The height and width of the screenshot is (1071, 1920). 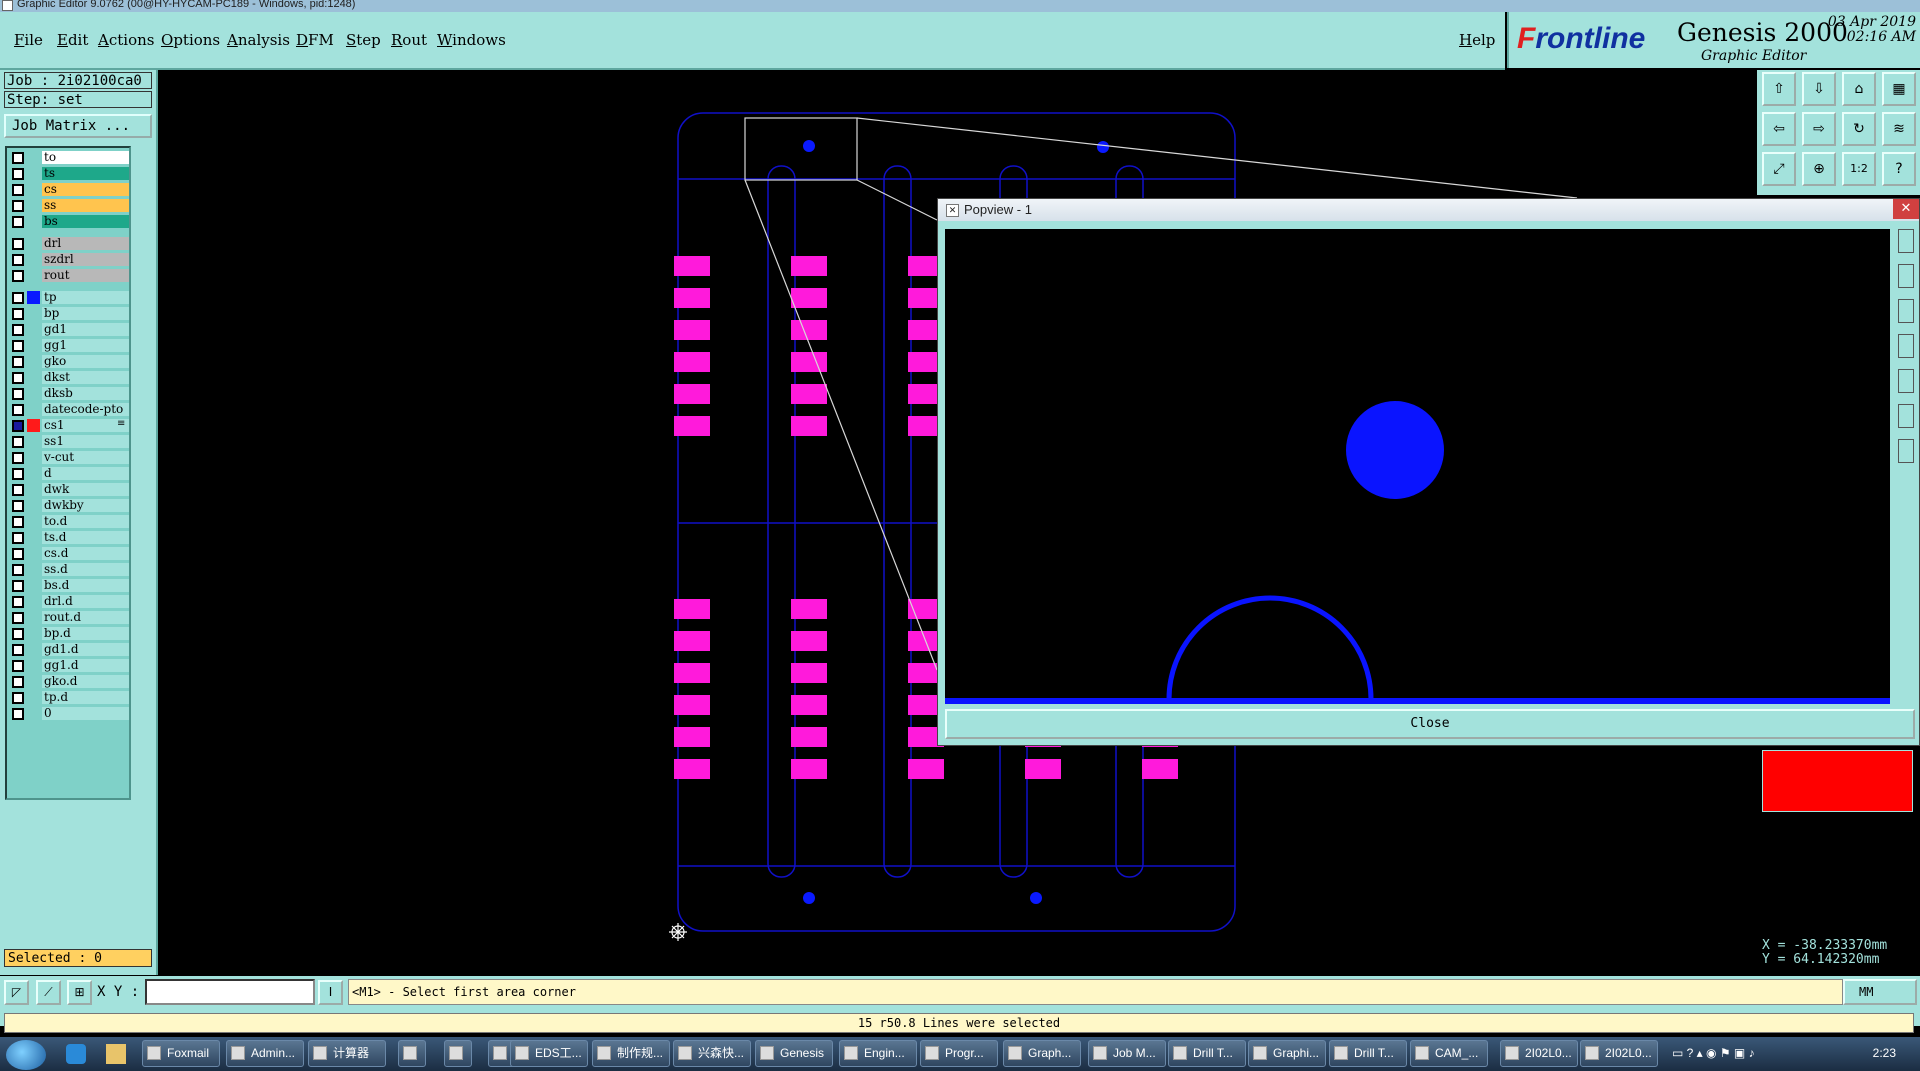 What do you see at coordinates (1880, 992) in the screenshot?
I see `units-selector: MM` at bounding box center [1880, 992].